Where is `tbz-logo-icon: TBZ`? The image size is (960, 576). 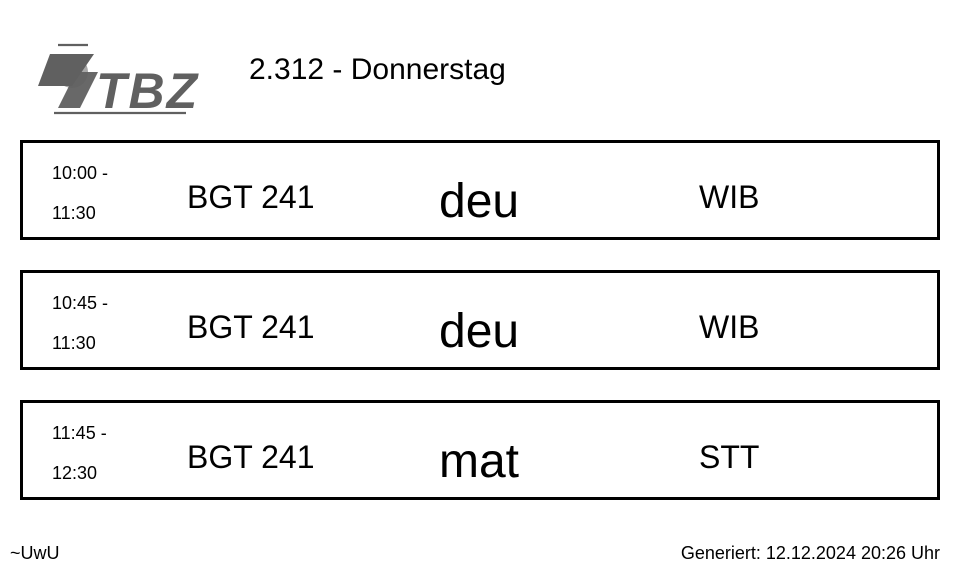 tbz-logo-icon: TBZ is located at coordinates (119, 80).